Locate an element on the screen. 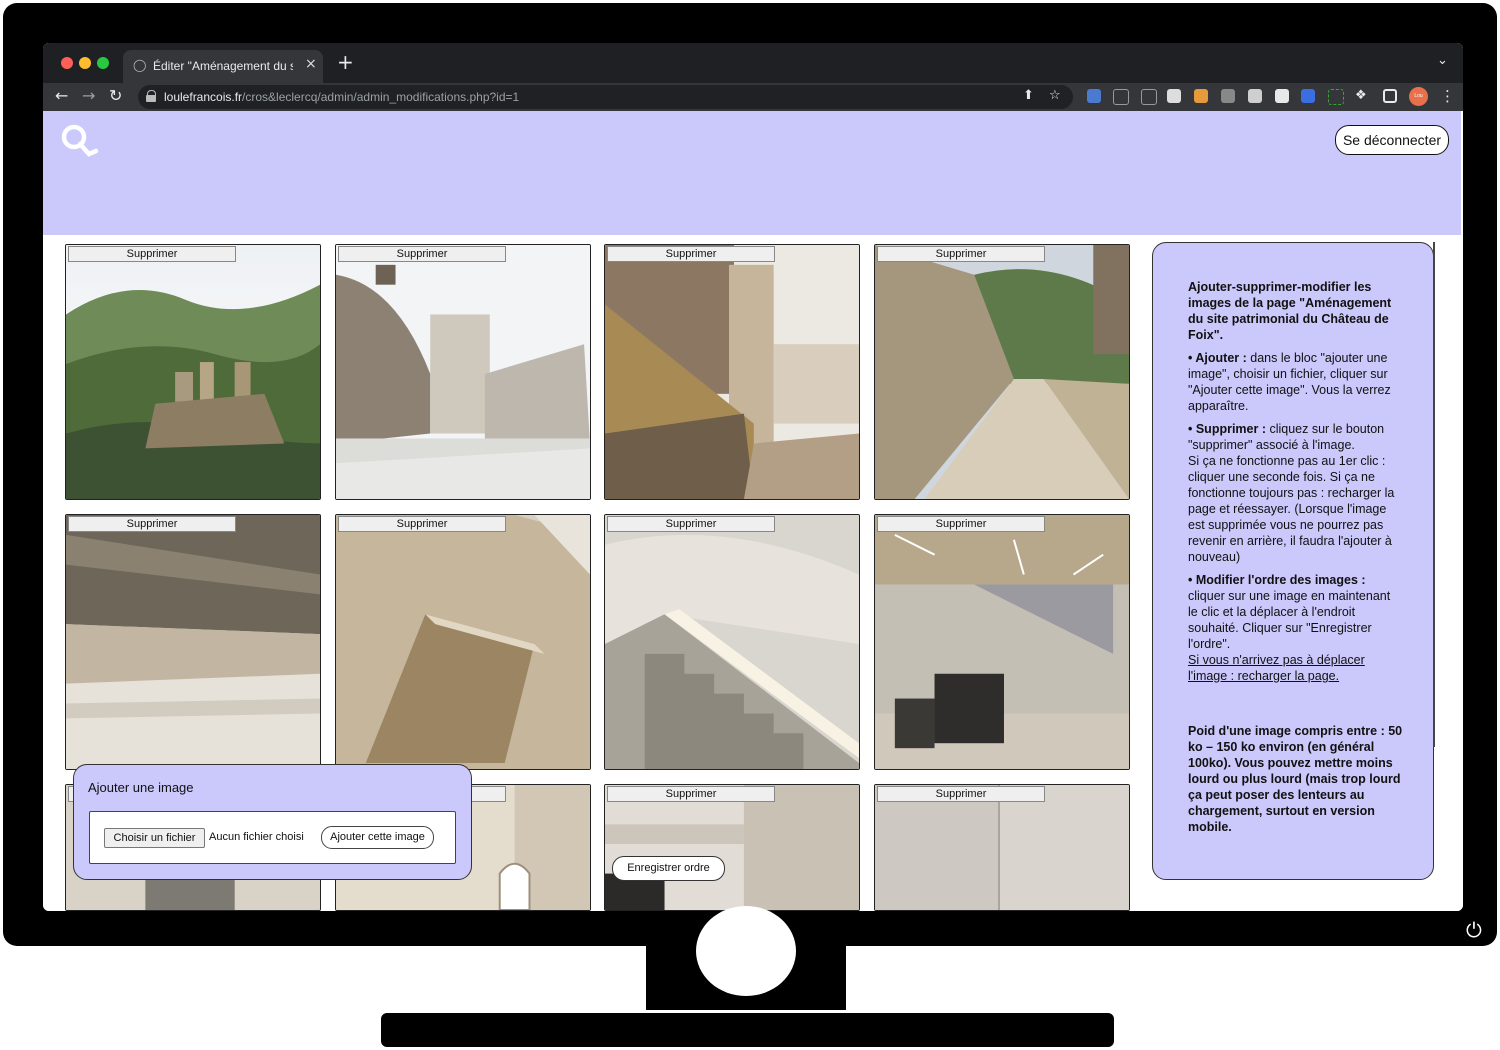  profile-avatar: Lou is located at coordinates (1418, 96).